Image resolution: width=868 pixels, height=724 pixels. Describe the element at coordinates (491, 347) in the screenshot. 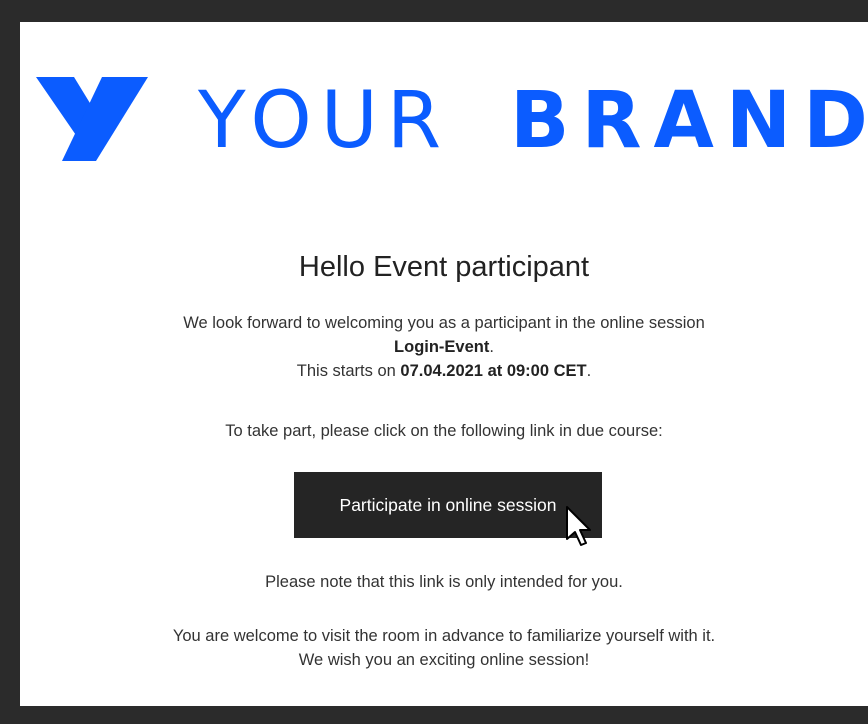

I see `session-suffix: .` at that location.